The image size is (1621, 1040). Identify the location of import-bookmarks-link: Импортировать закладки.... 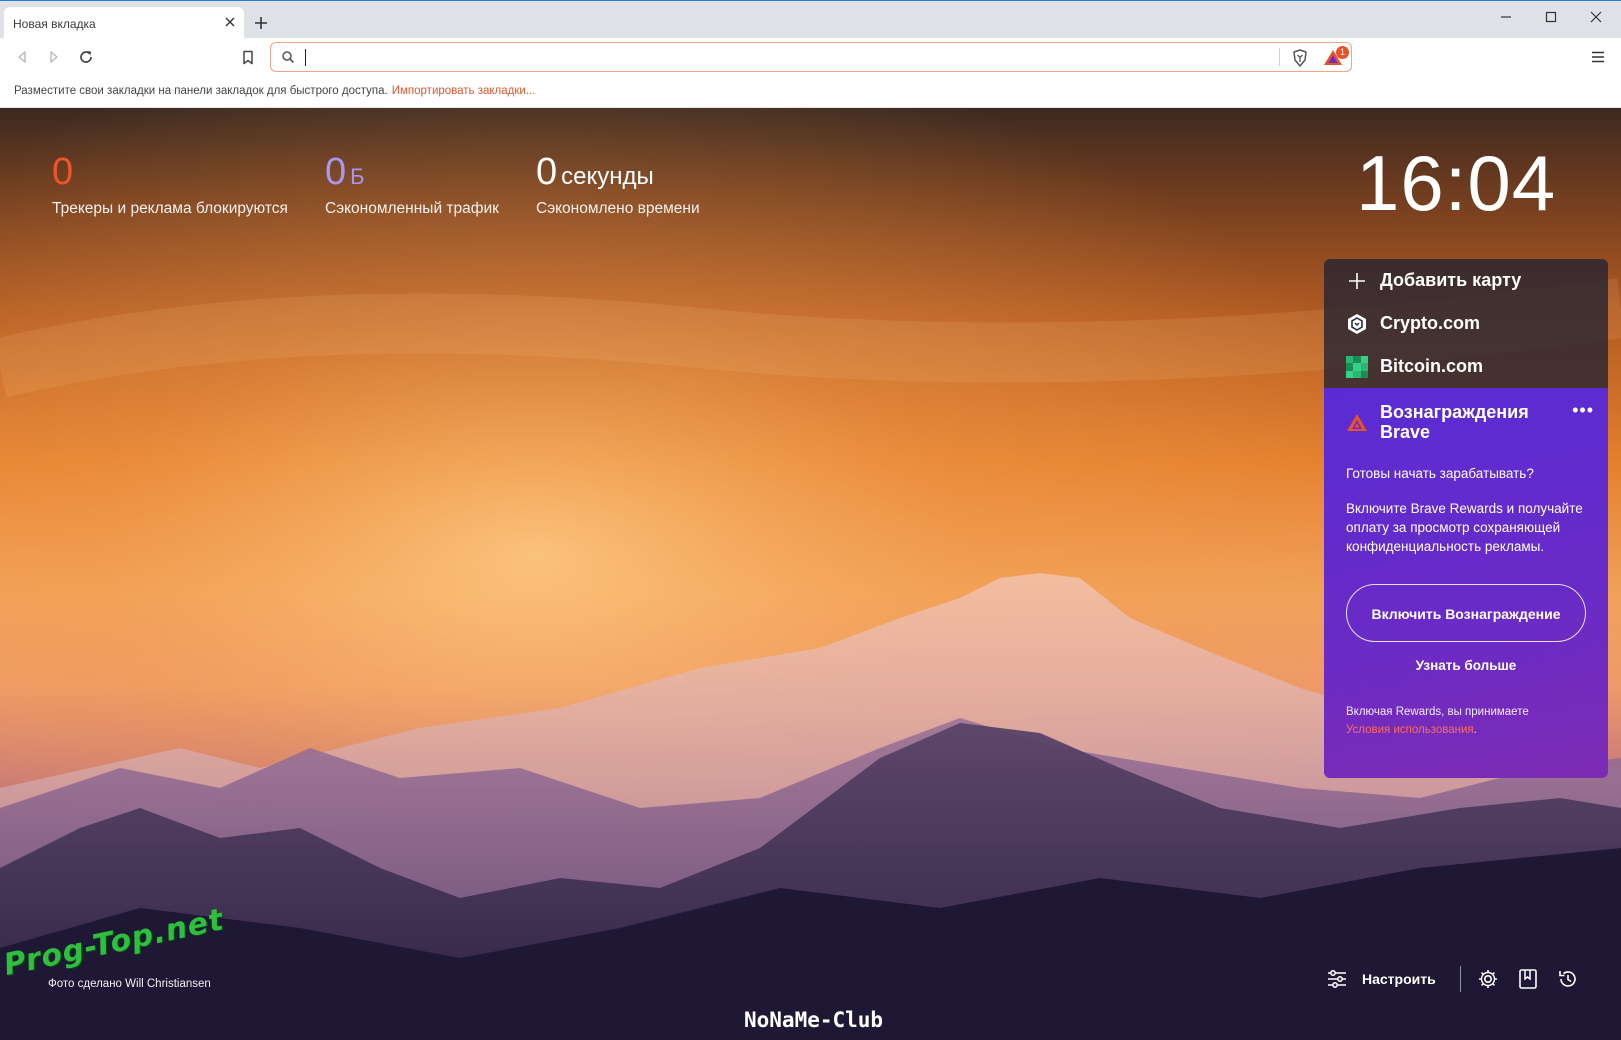
(464, 91).